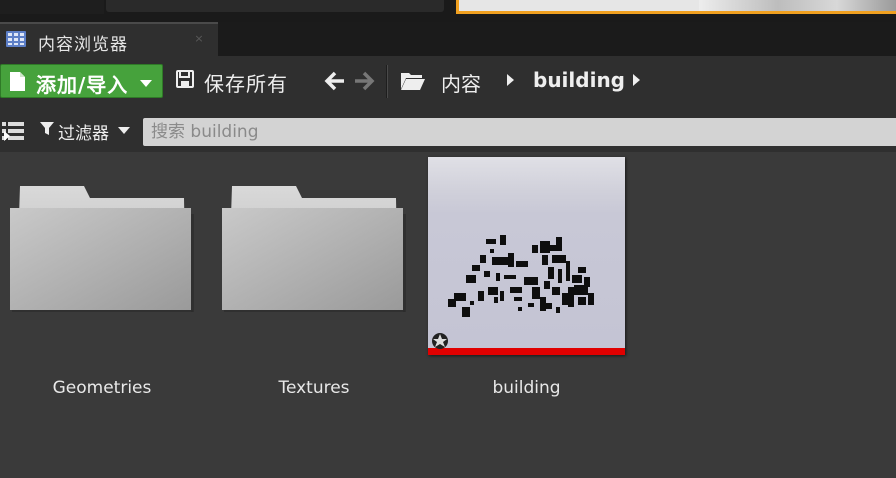  What do you see at coordinates (246, 84) in the screenshot?
I see `save-all-label: 保存所有` at bounding box center [246, 84].